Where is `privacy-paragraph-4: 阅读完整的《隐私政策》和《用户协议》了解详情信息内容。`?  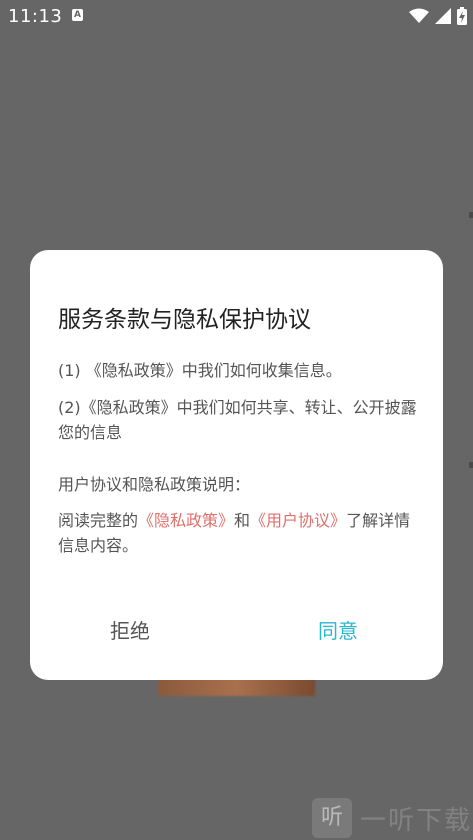
privacy-paragraph-4: 阅读完整的《隐私政策》和《用户协议》了解详情信息内容。 is located at coordinates (238, 533).